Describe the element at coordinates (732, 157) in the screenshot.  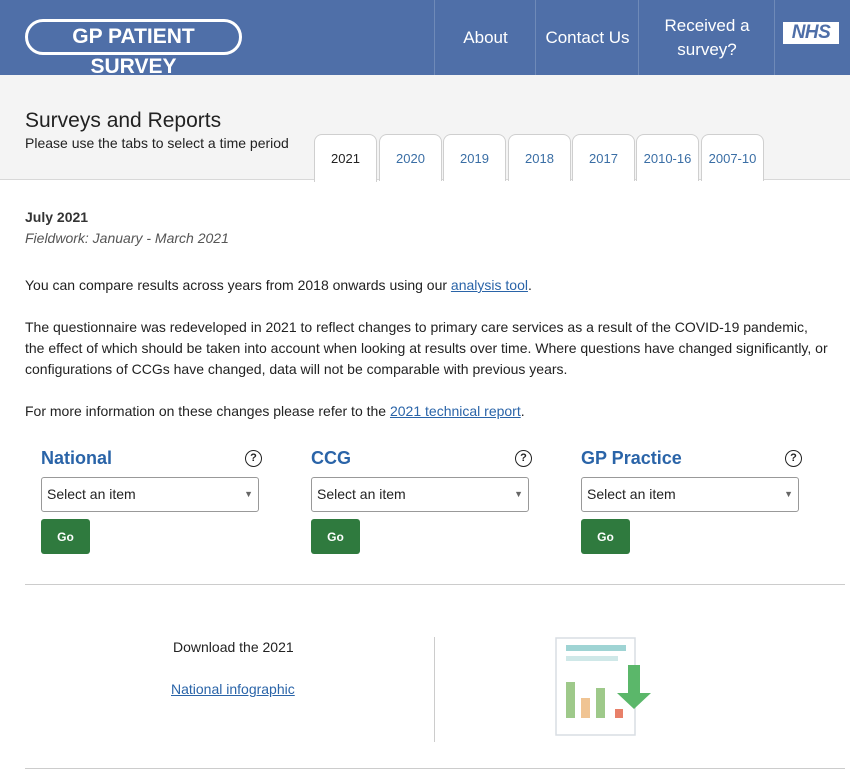
I see `tab-2007-10: 2007-10` at that location.